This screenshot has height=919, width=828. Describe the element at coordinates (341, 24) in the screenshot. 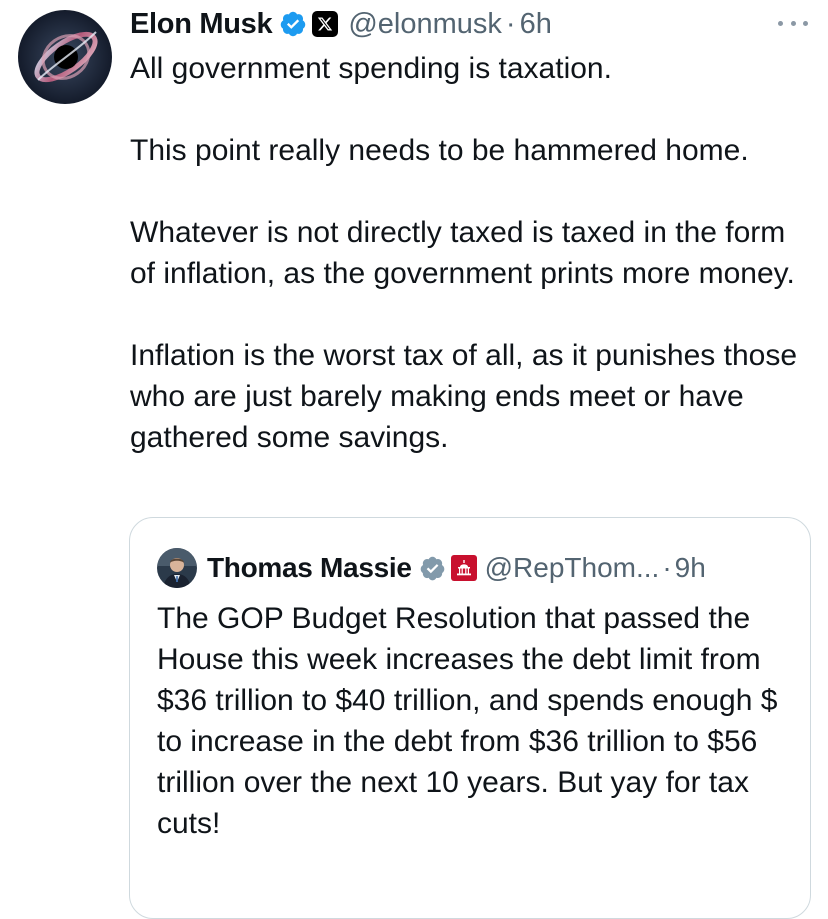

I see `tweet-header: Elon Musk @elonmusk · 6h` at that location.